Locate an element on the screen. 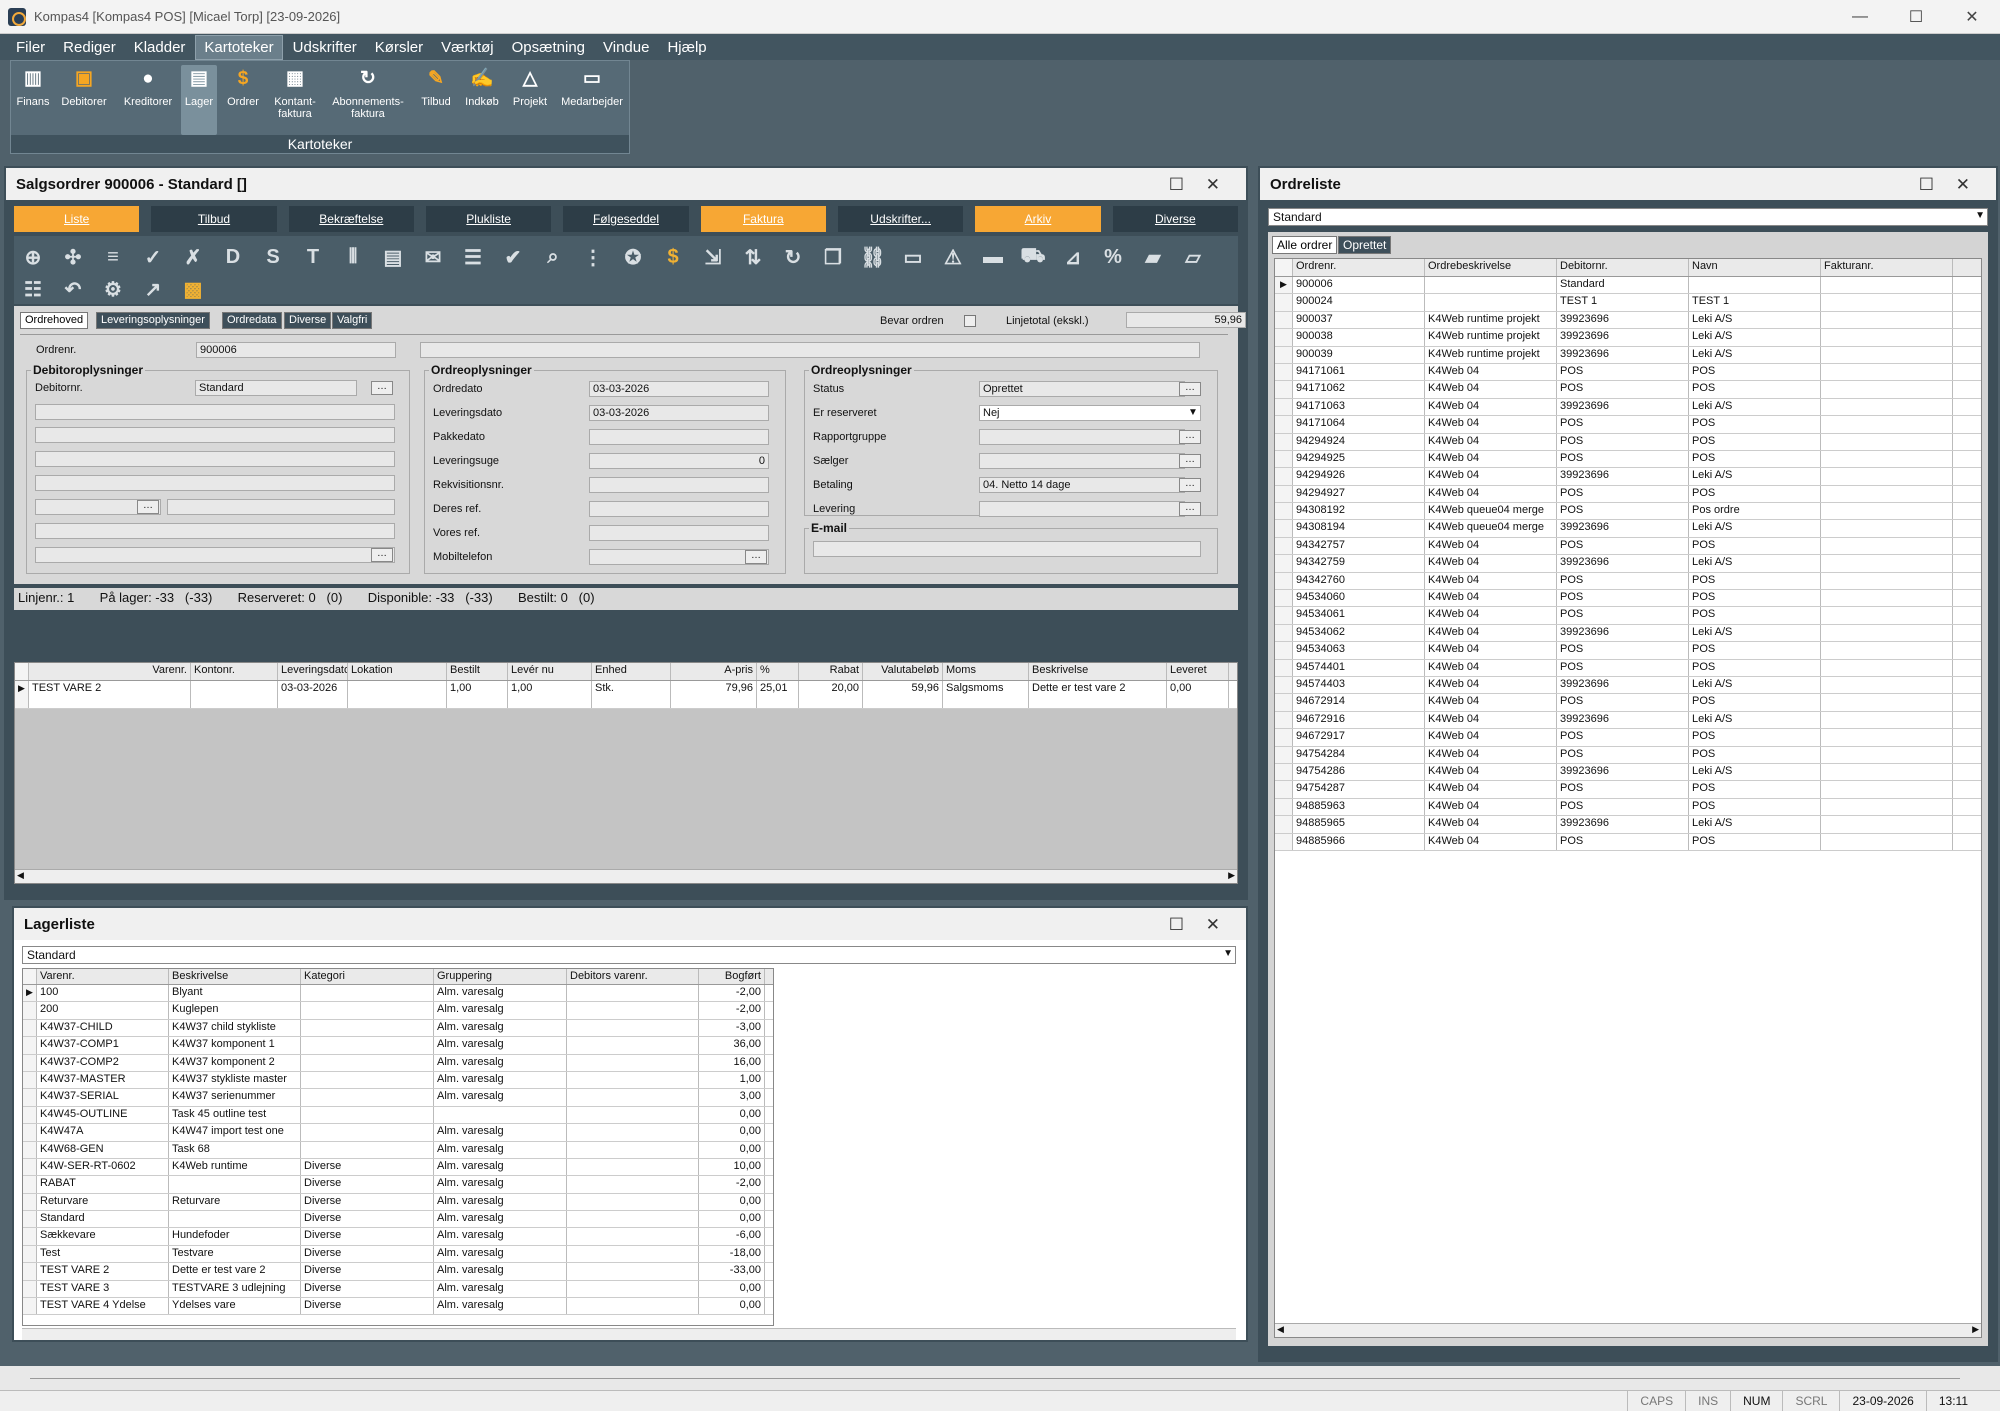  table-row: 94885965 K4Web 04 39923696 Leki A/S is located at coordinates (1628, 825).